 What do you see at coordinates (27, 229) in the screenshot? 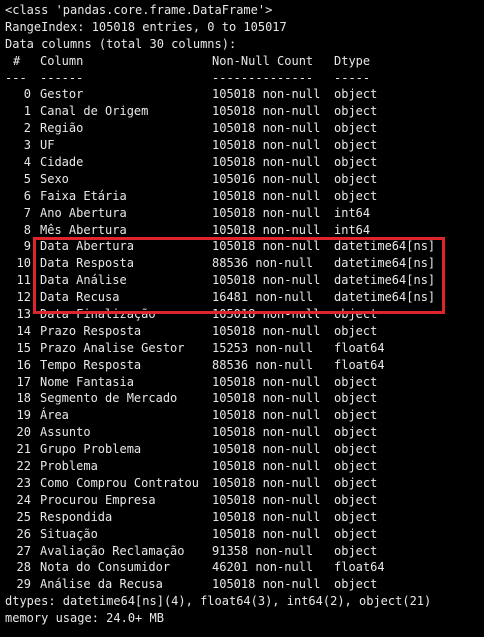
I see `row-index: 8` at bounding box center [27, 229].